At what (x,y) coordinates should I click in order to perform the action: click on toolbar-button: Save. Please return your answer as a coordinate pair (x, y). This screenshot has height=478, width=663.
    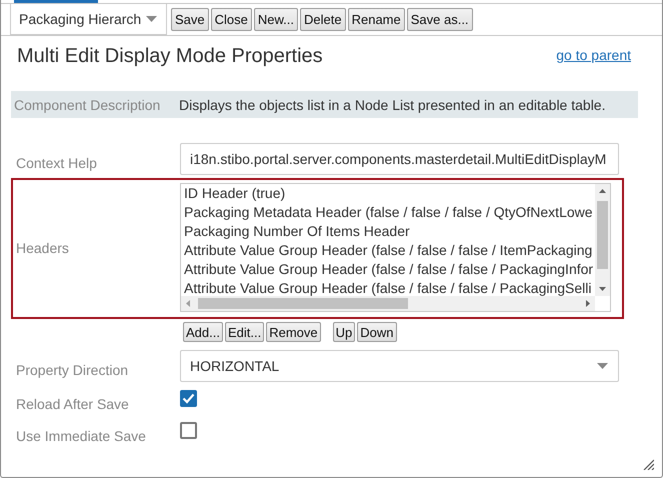
    Looking at the image, I should click on (190, 19).